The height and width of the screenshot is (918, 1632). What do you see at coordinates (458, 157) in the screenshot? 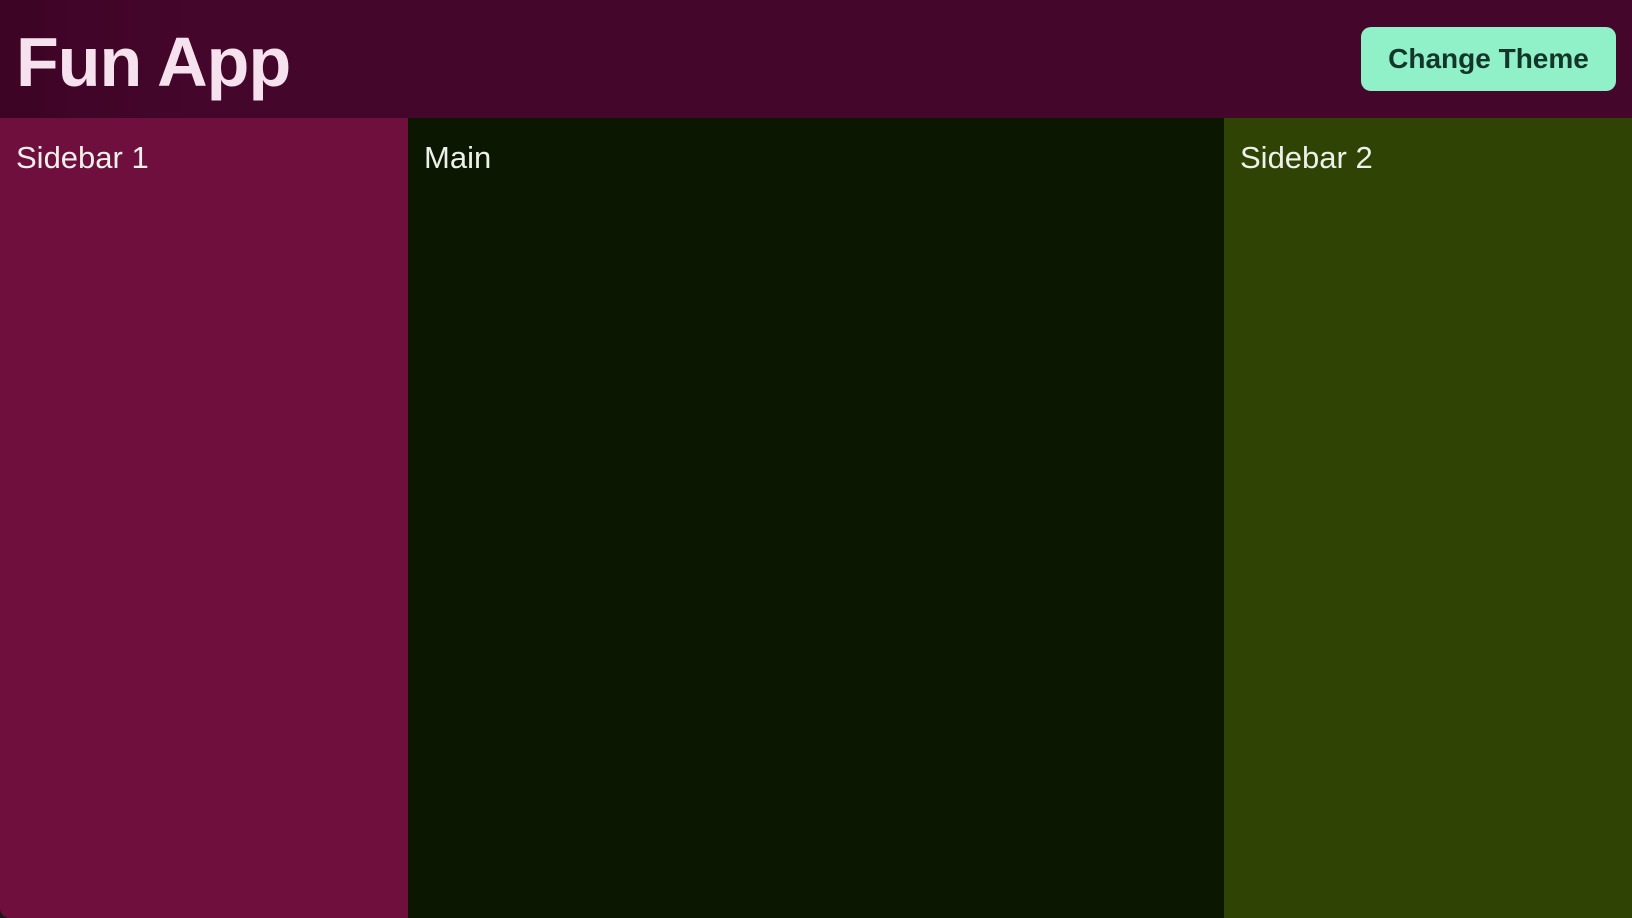
I see `main-title: Main` at bounding box center [458, 157].